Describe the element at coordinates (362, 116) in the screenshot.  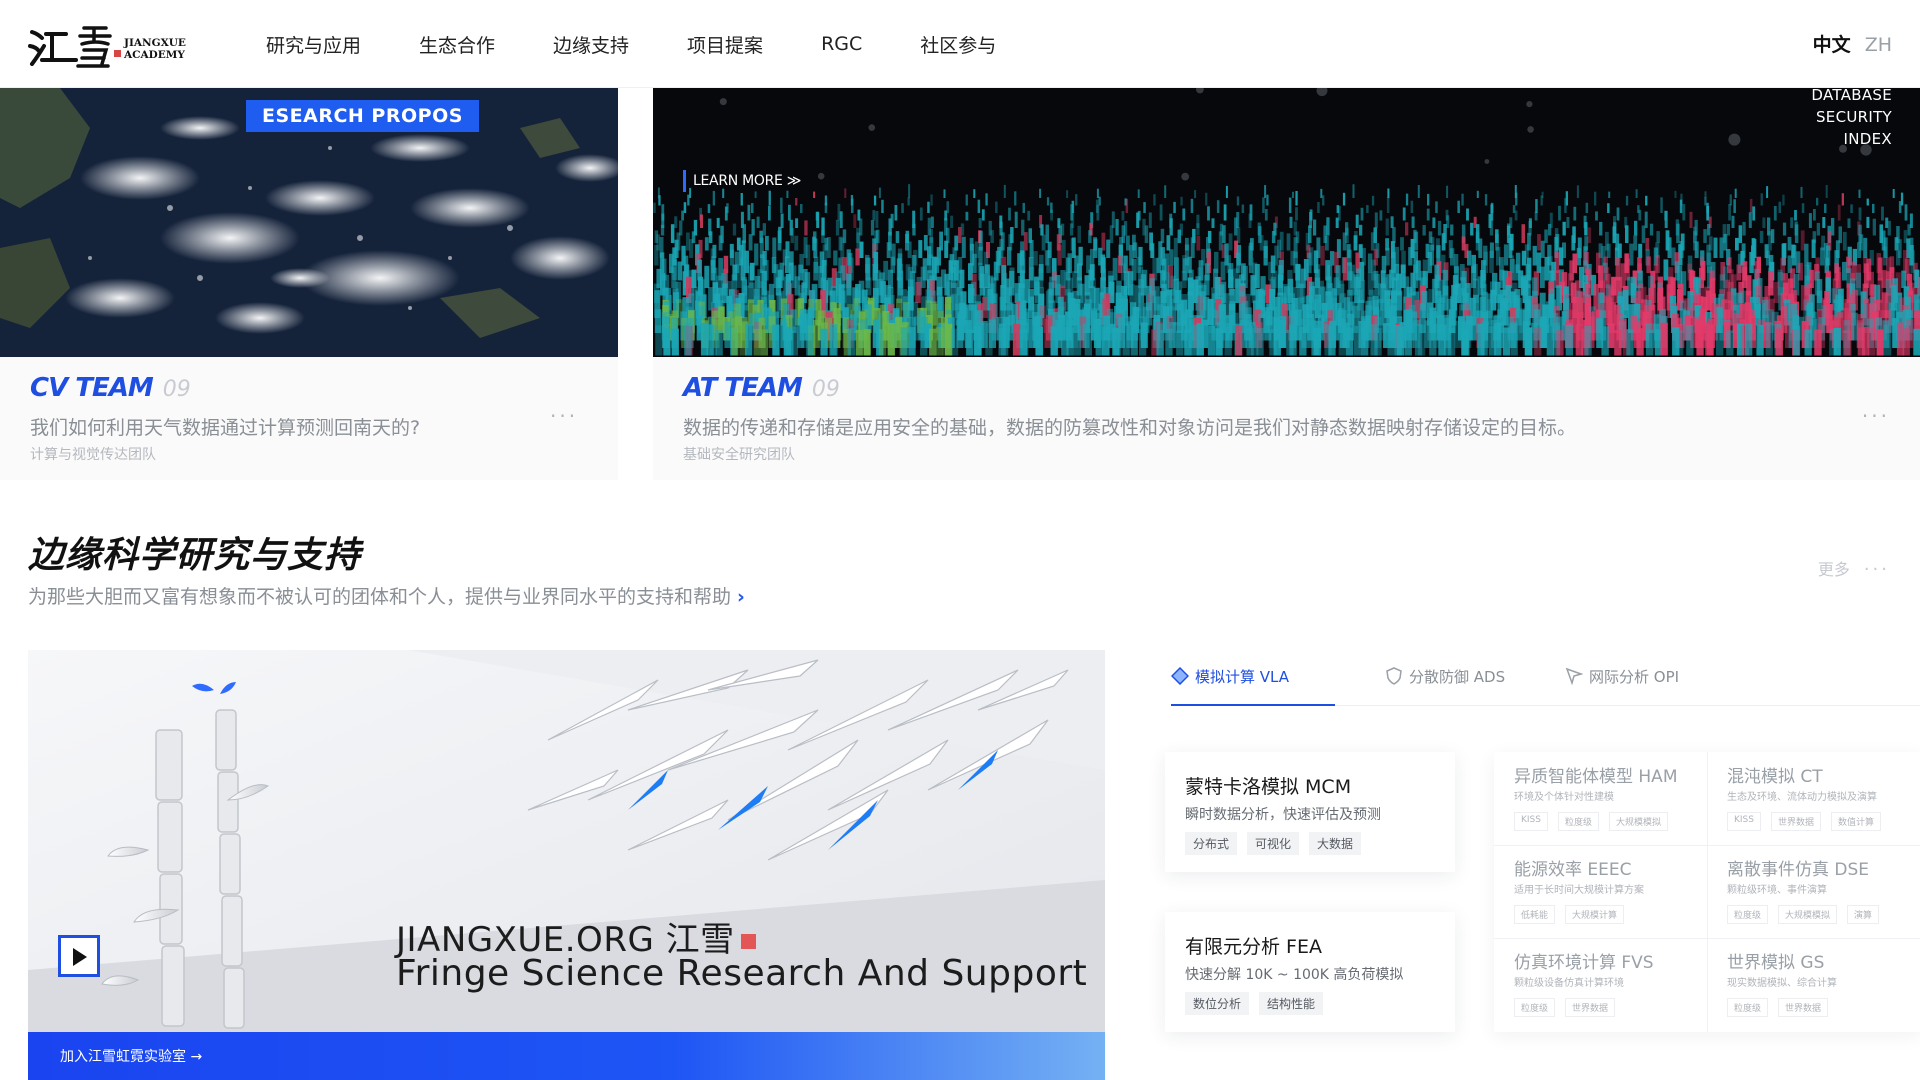
I see `research-proposal-tag: ESEARCH PROPOS` at that location.